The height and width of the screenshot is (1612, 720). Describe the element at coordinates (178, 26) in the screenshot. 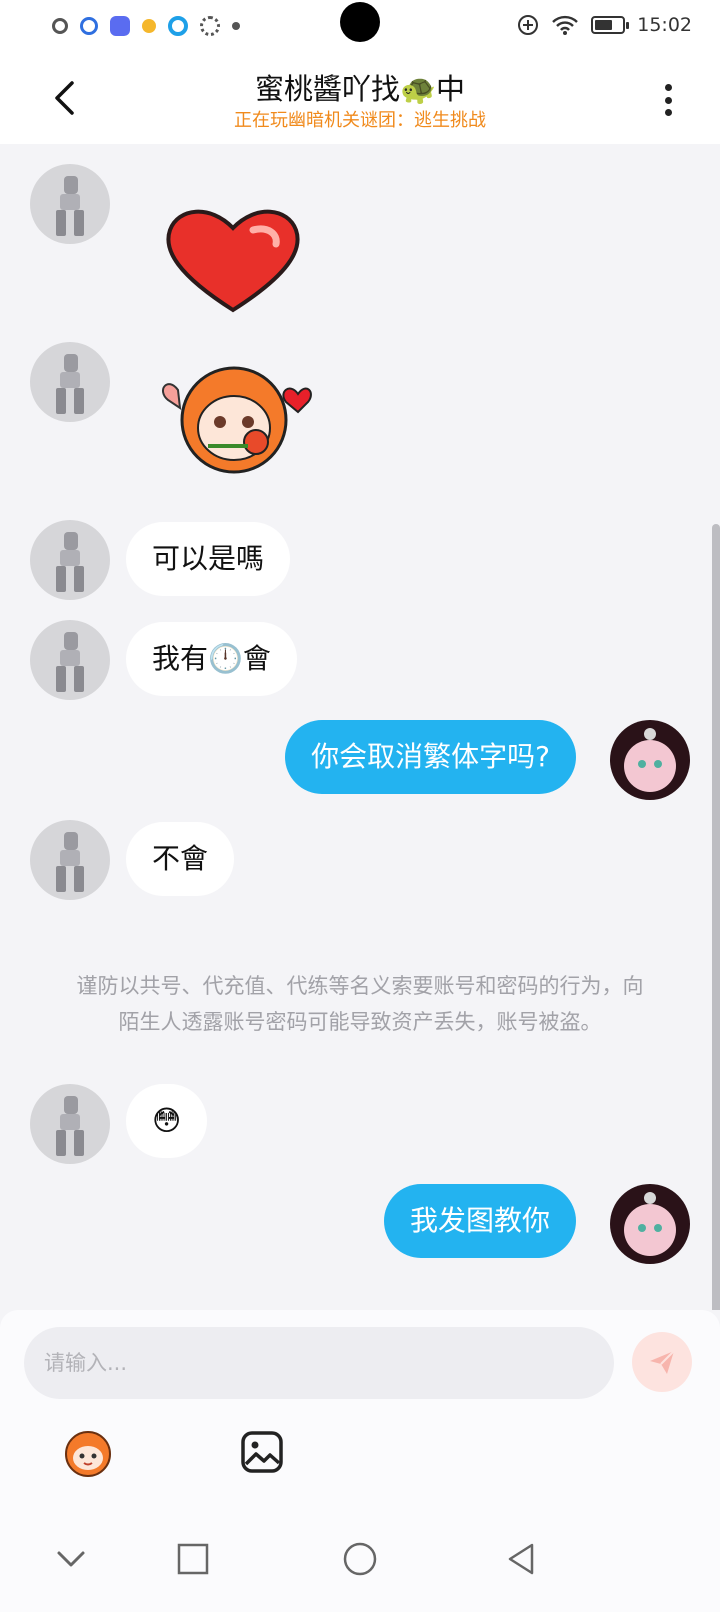

I see `target-icon` at that location.